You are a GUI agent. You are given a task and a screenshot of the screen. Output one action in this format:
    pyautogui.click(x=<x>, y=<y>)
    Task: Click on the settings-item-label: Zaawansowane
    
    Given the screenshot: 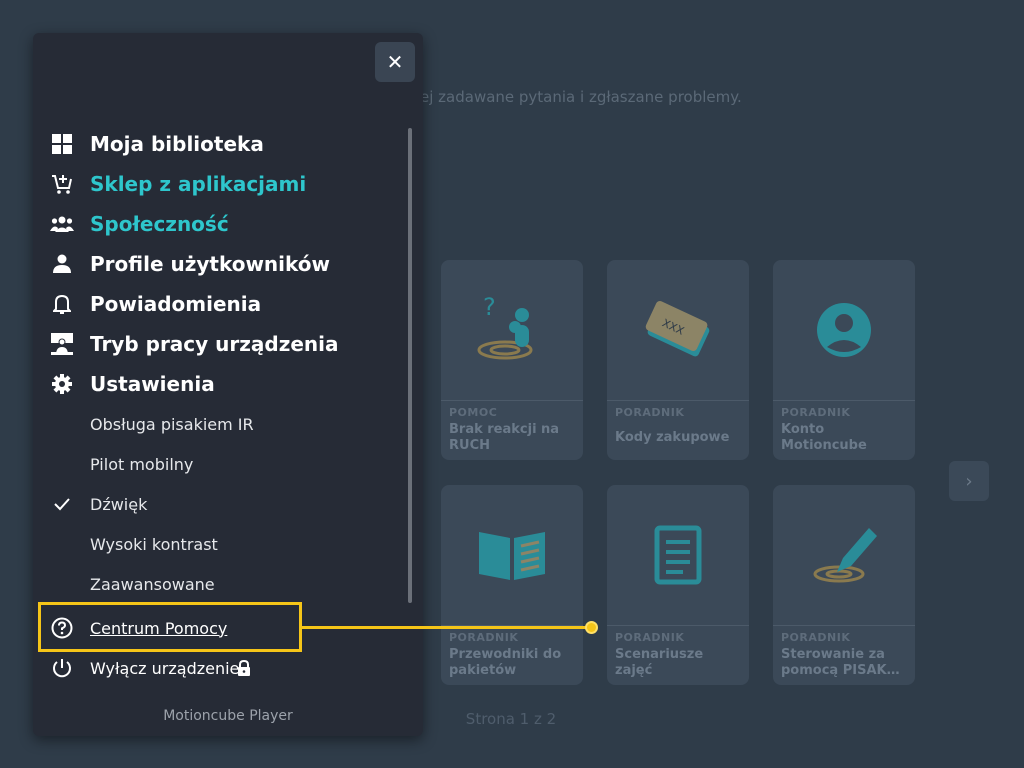 What is the action you would take?
    pyautogui.click(x=152, y=584)
    